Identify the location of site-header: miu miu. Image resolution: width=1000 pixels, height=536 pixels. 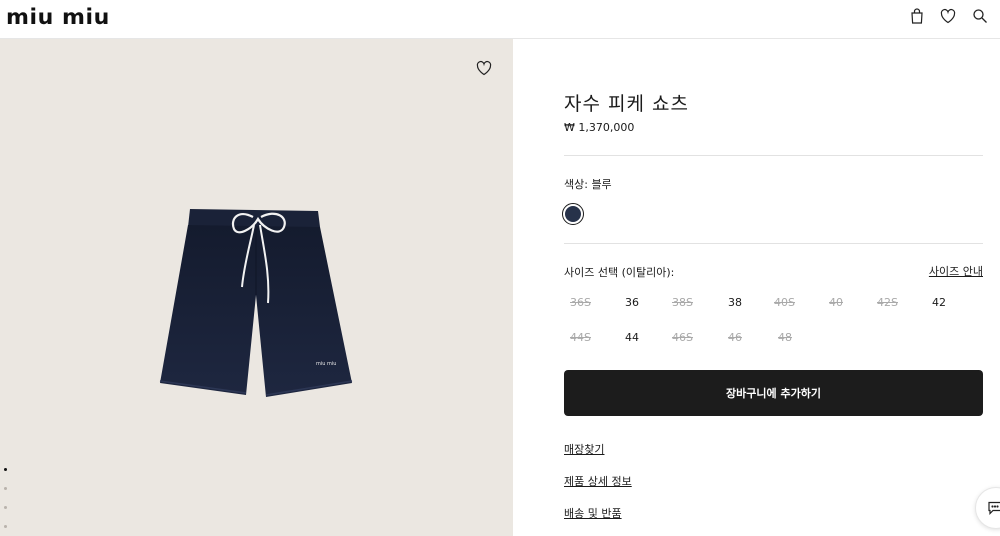
(500, 19).